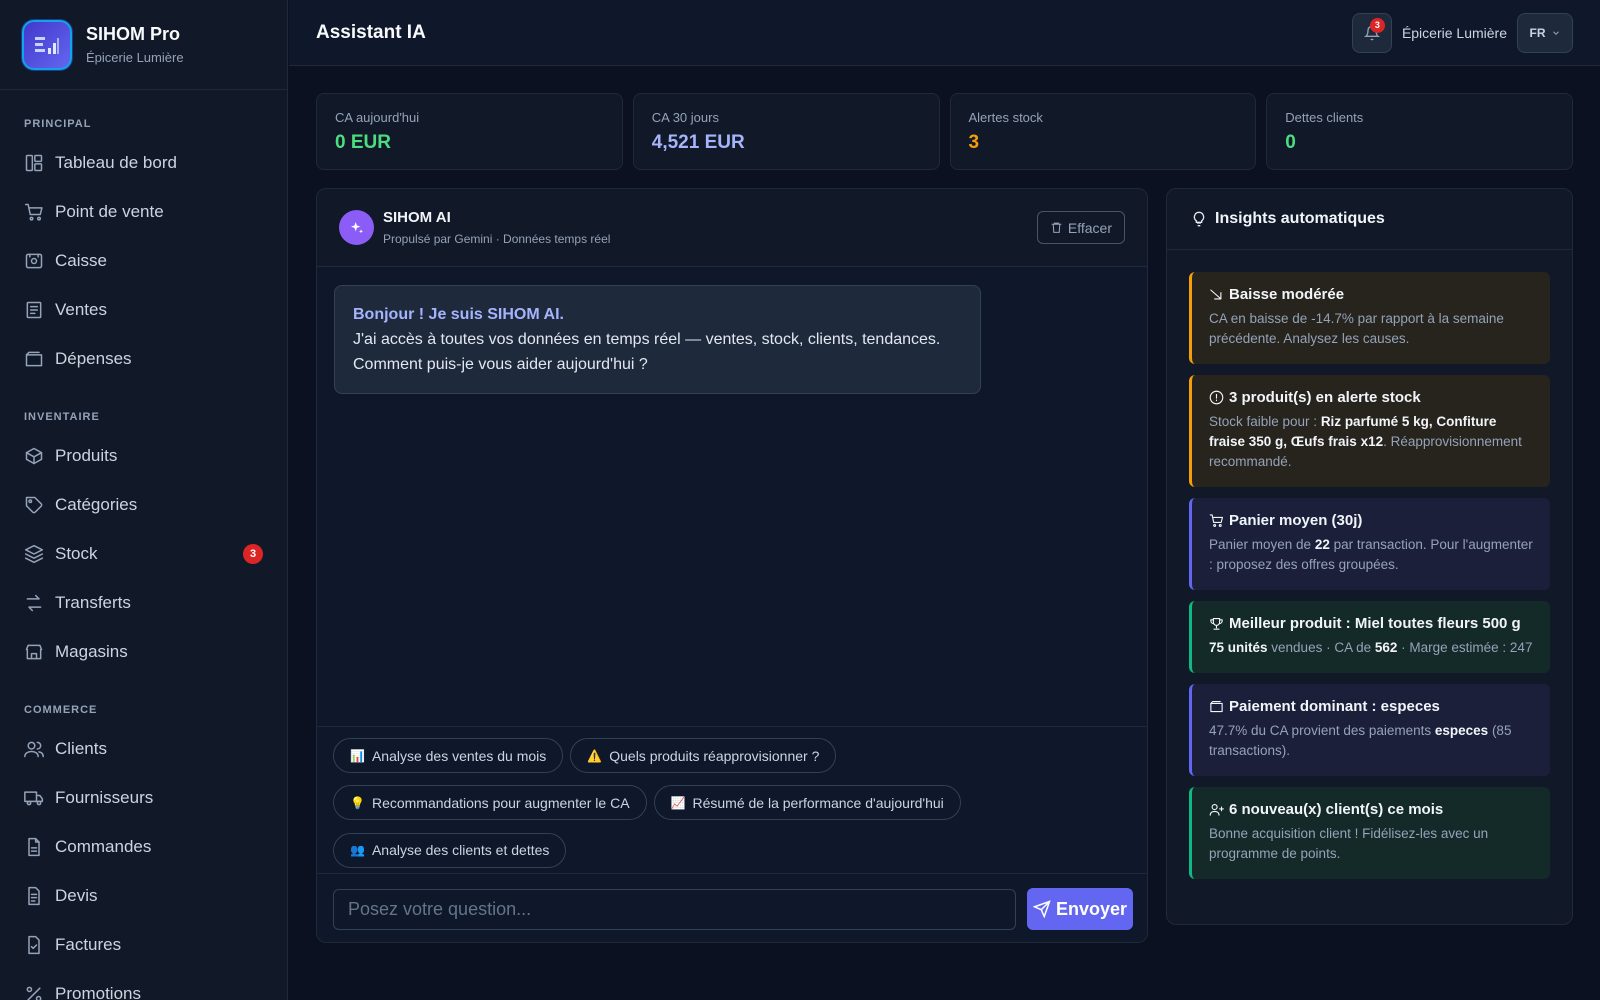 The height and width of the screenshot is (1000, 1600). What do you see at coordinates (116, 162) in the screenshot?
I see `sidebar-item-label: Tableau de bord` at bounding box center [116, 162].